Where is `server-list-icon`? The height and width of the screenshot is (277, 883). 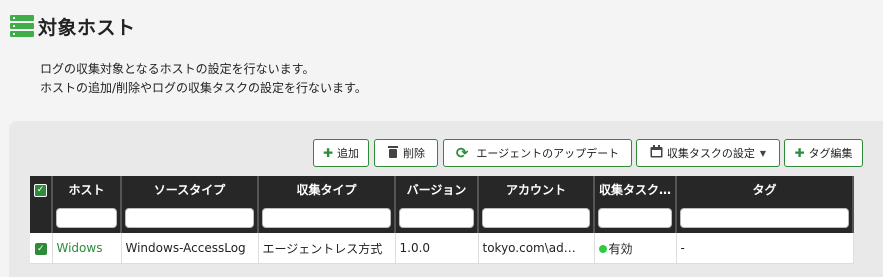
server-list-icon is located at coordinates (22, 26).